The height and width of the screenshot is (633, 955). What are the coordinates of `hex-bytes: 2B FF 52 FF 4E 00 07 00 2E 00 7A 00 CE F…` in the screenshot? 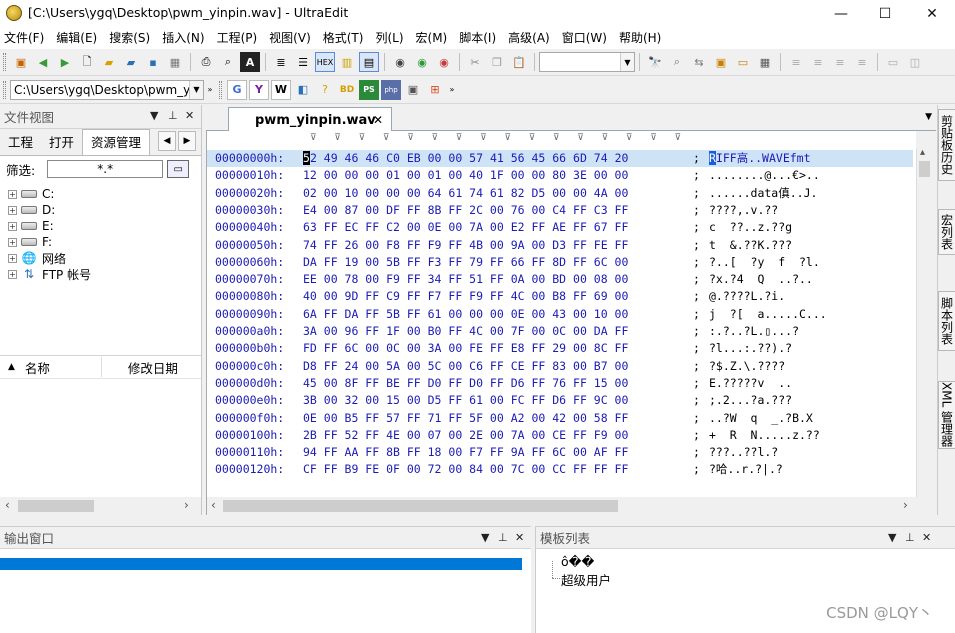 It's located at (465, 435).